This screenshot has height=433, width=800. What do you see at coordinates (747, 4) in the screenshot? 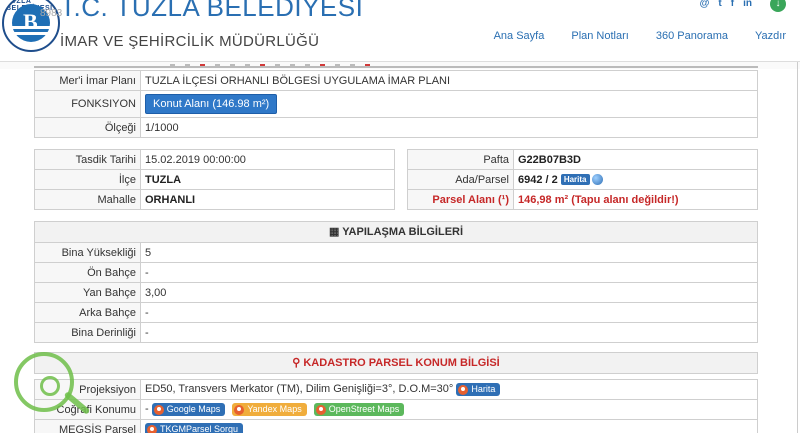
I see `linkedin-icon: in` at bounding box center [747, 4].